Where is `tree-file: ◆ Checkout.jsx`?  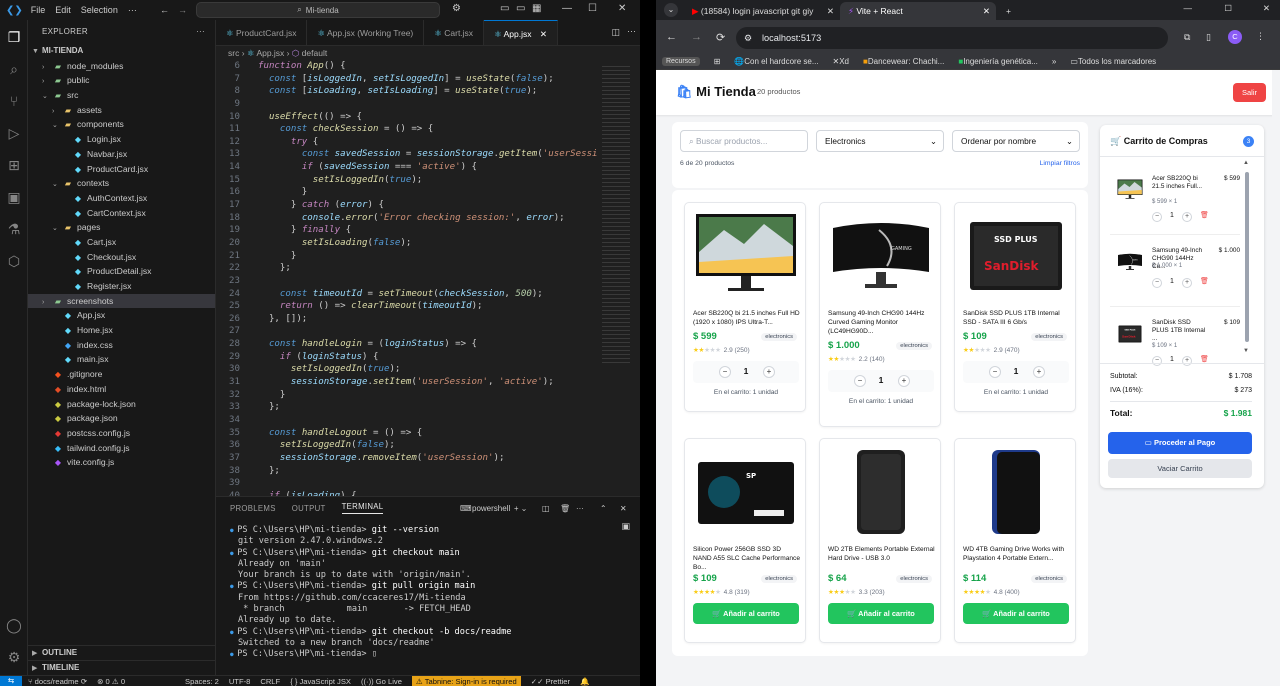 tree-file: ◆ Checkout.jsx is located at coordinates (121, 257).